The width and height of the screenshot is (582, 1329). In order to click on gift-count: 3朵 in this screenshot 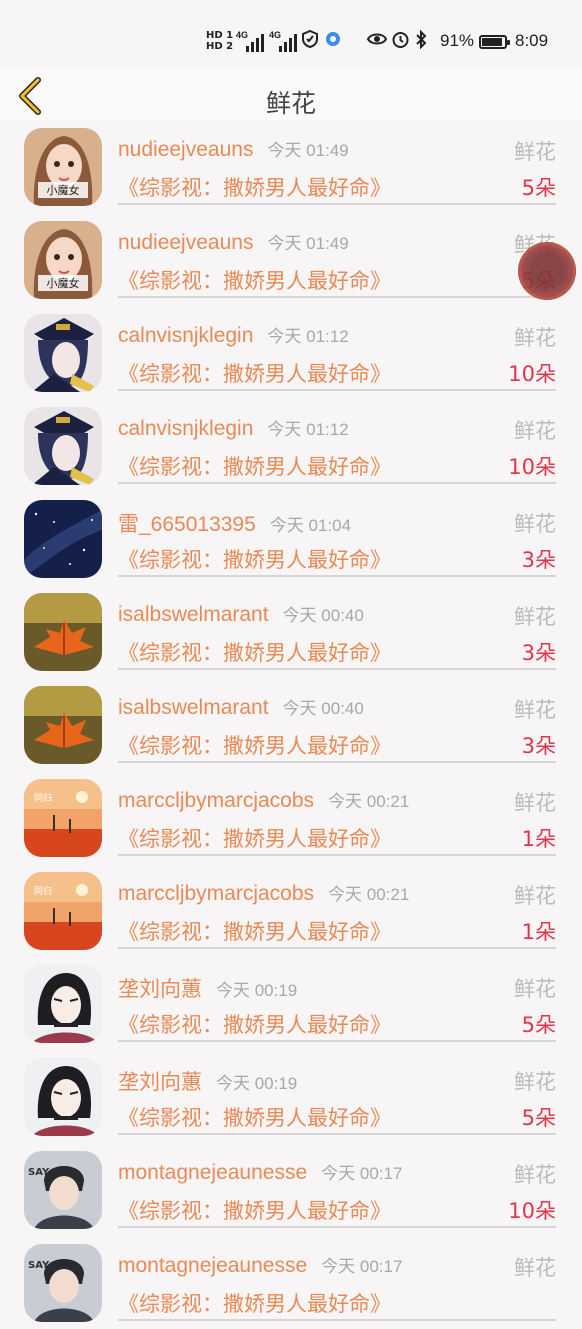, I will do `click(538, 746)`.